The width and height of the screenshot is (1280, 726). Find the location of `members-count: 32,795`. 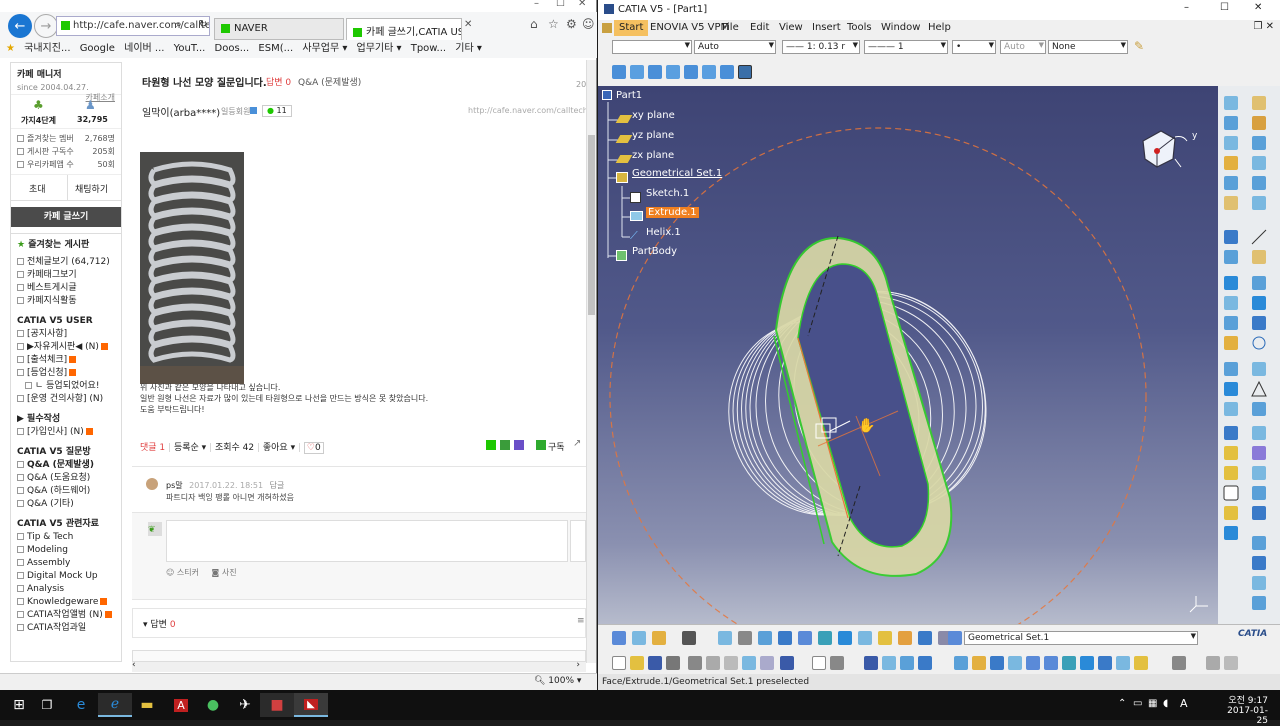

members-count: 32,795 is located at coordinates (92, 119).